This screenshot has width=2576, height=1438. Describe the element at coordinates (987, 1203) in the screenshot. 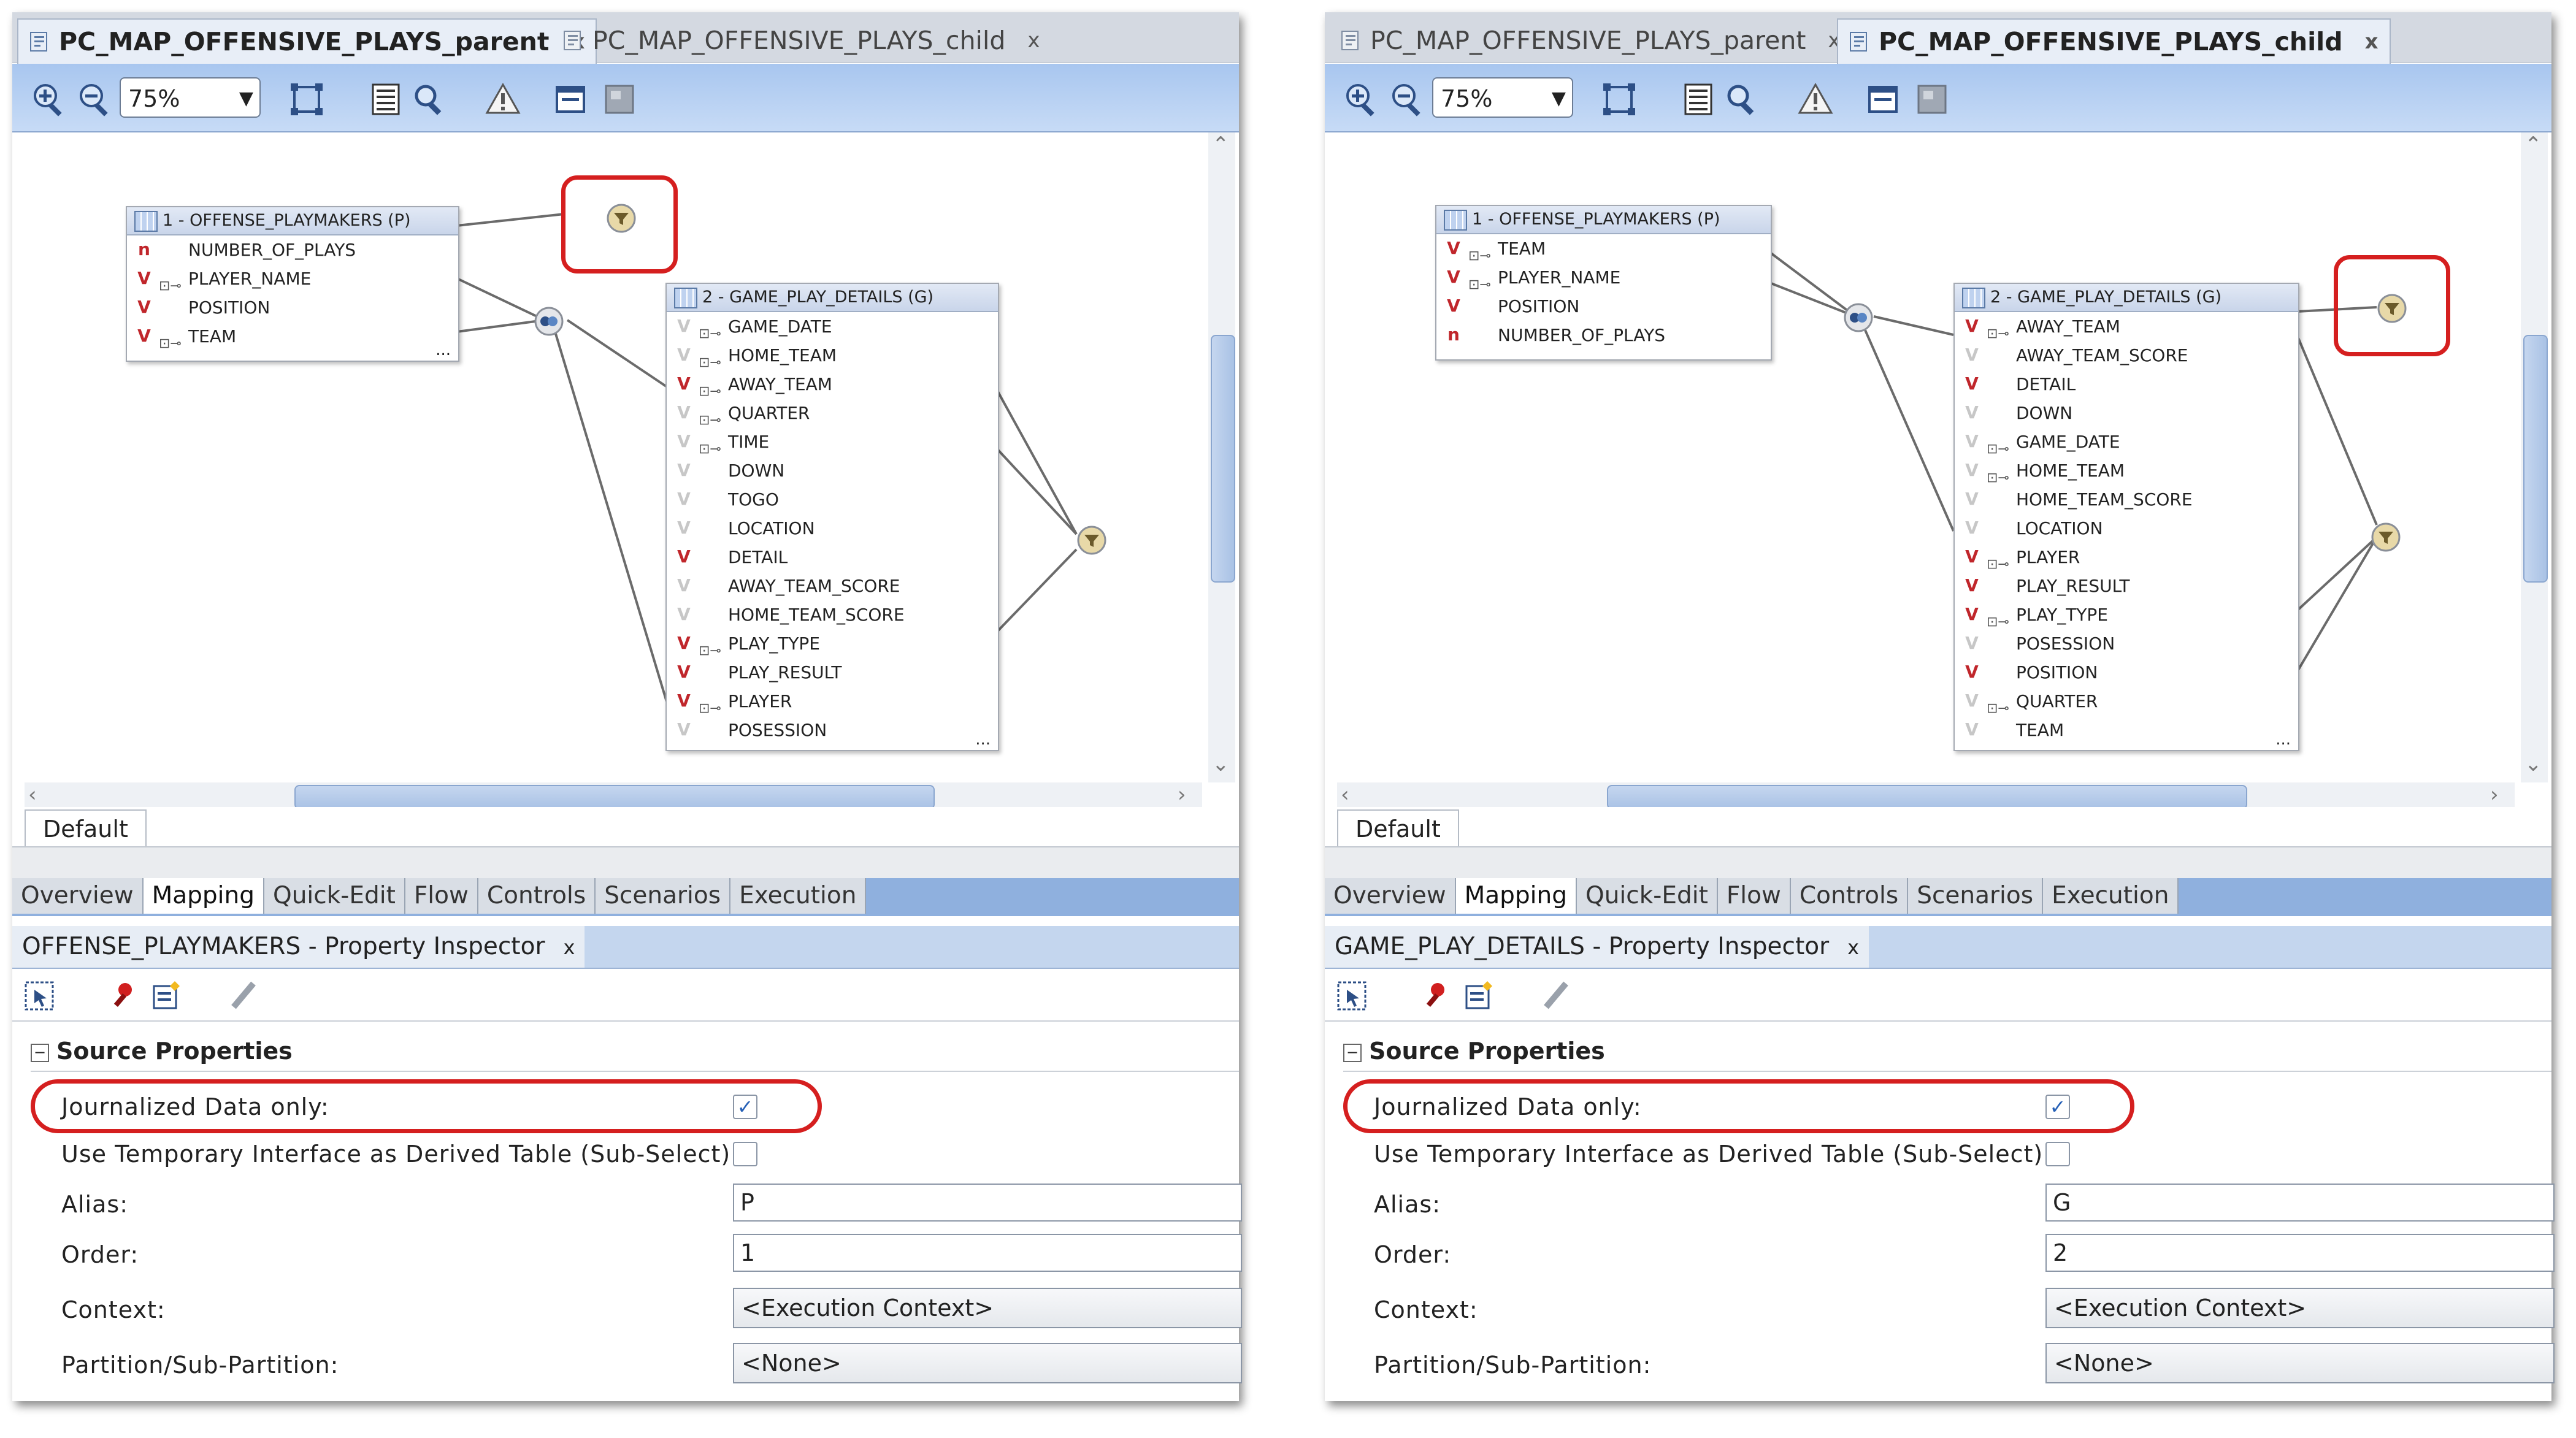

I see `alias-field: P` at that location.